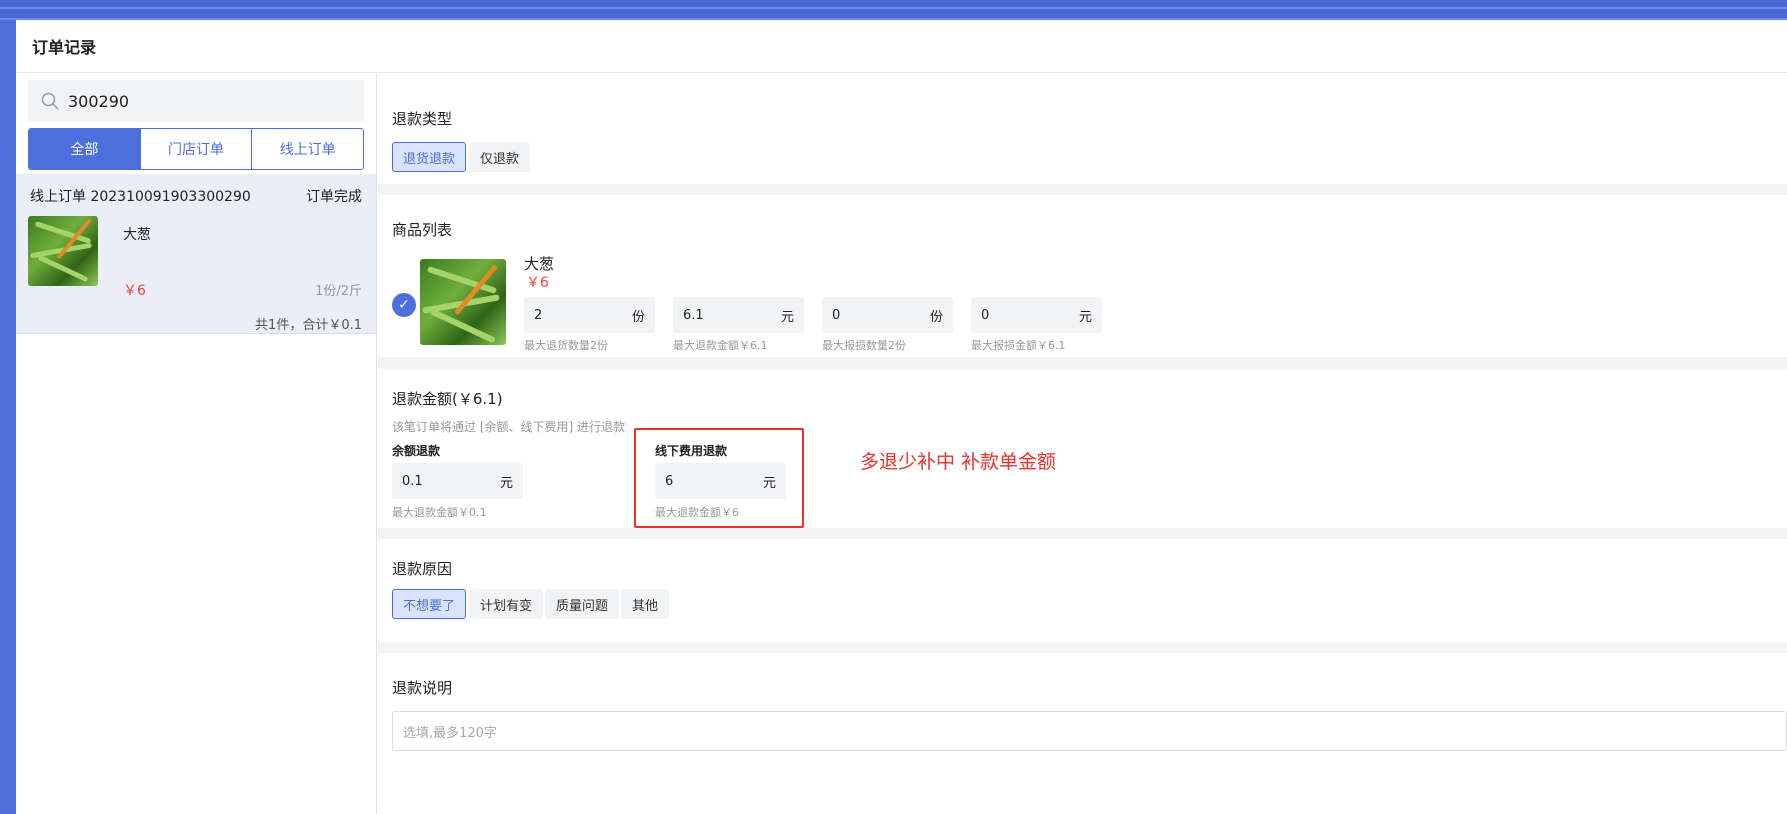 This screenshot has width=1787, height=814. I want to click on product-list-title: 商品列表, so click(422, 230).